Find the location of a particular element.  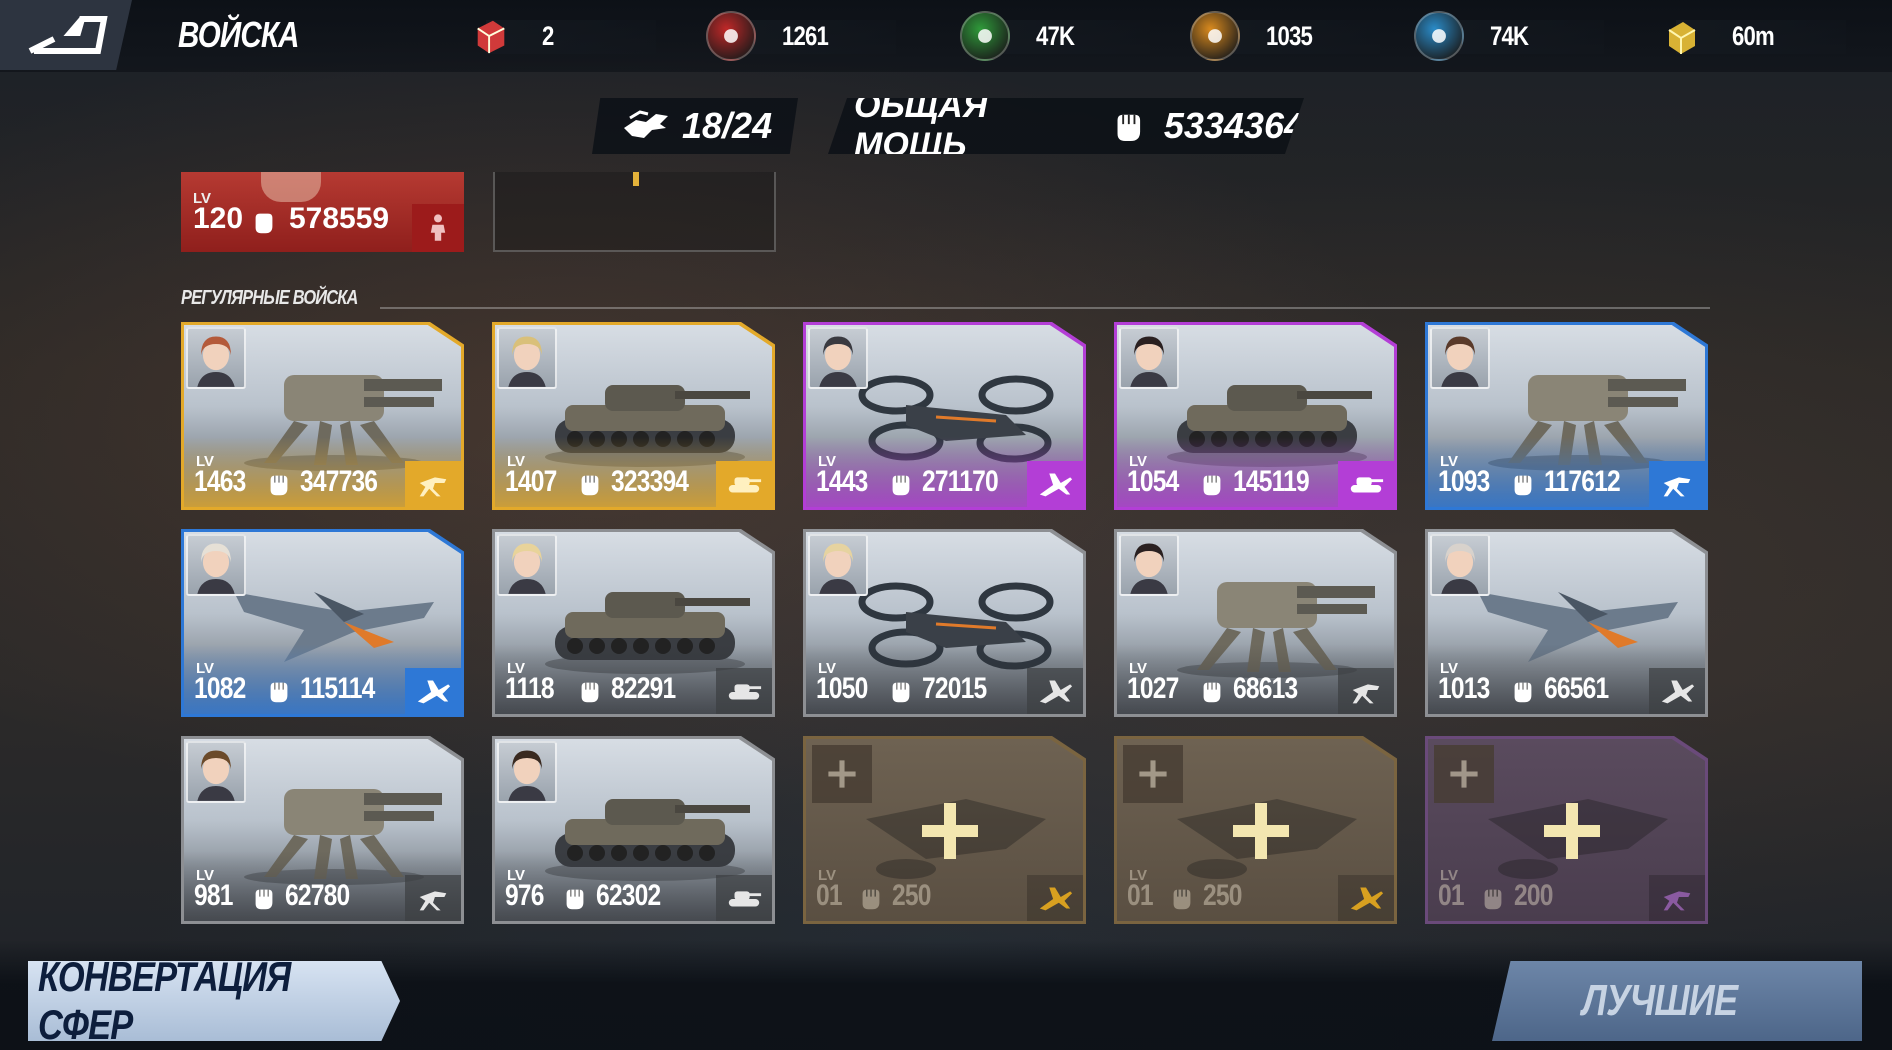

infantry-icon is located at coordinates (438, 227).